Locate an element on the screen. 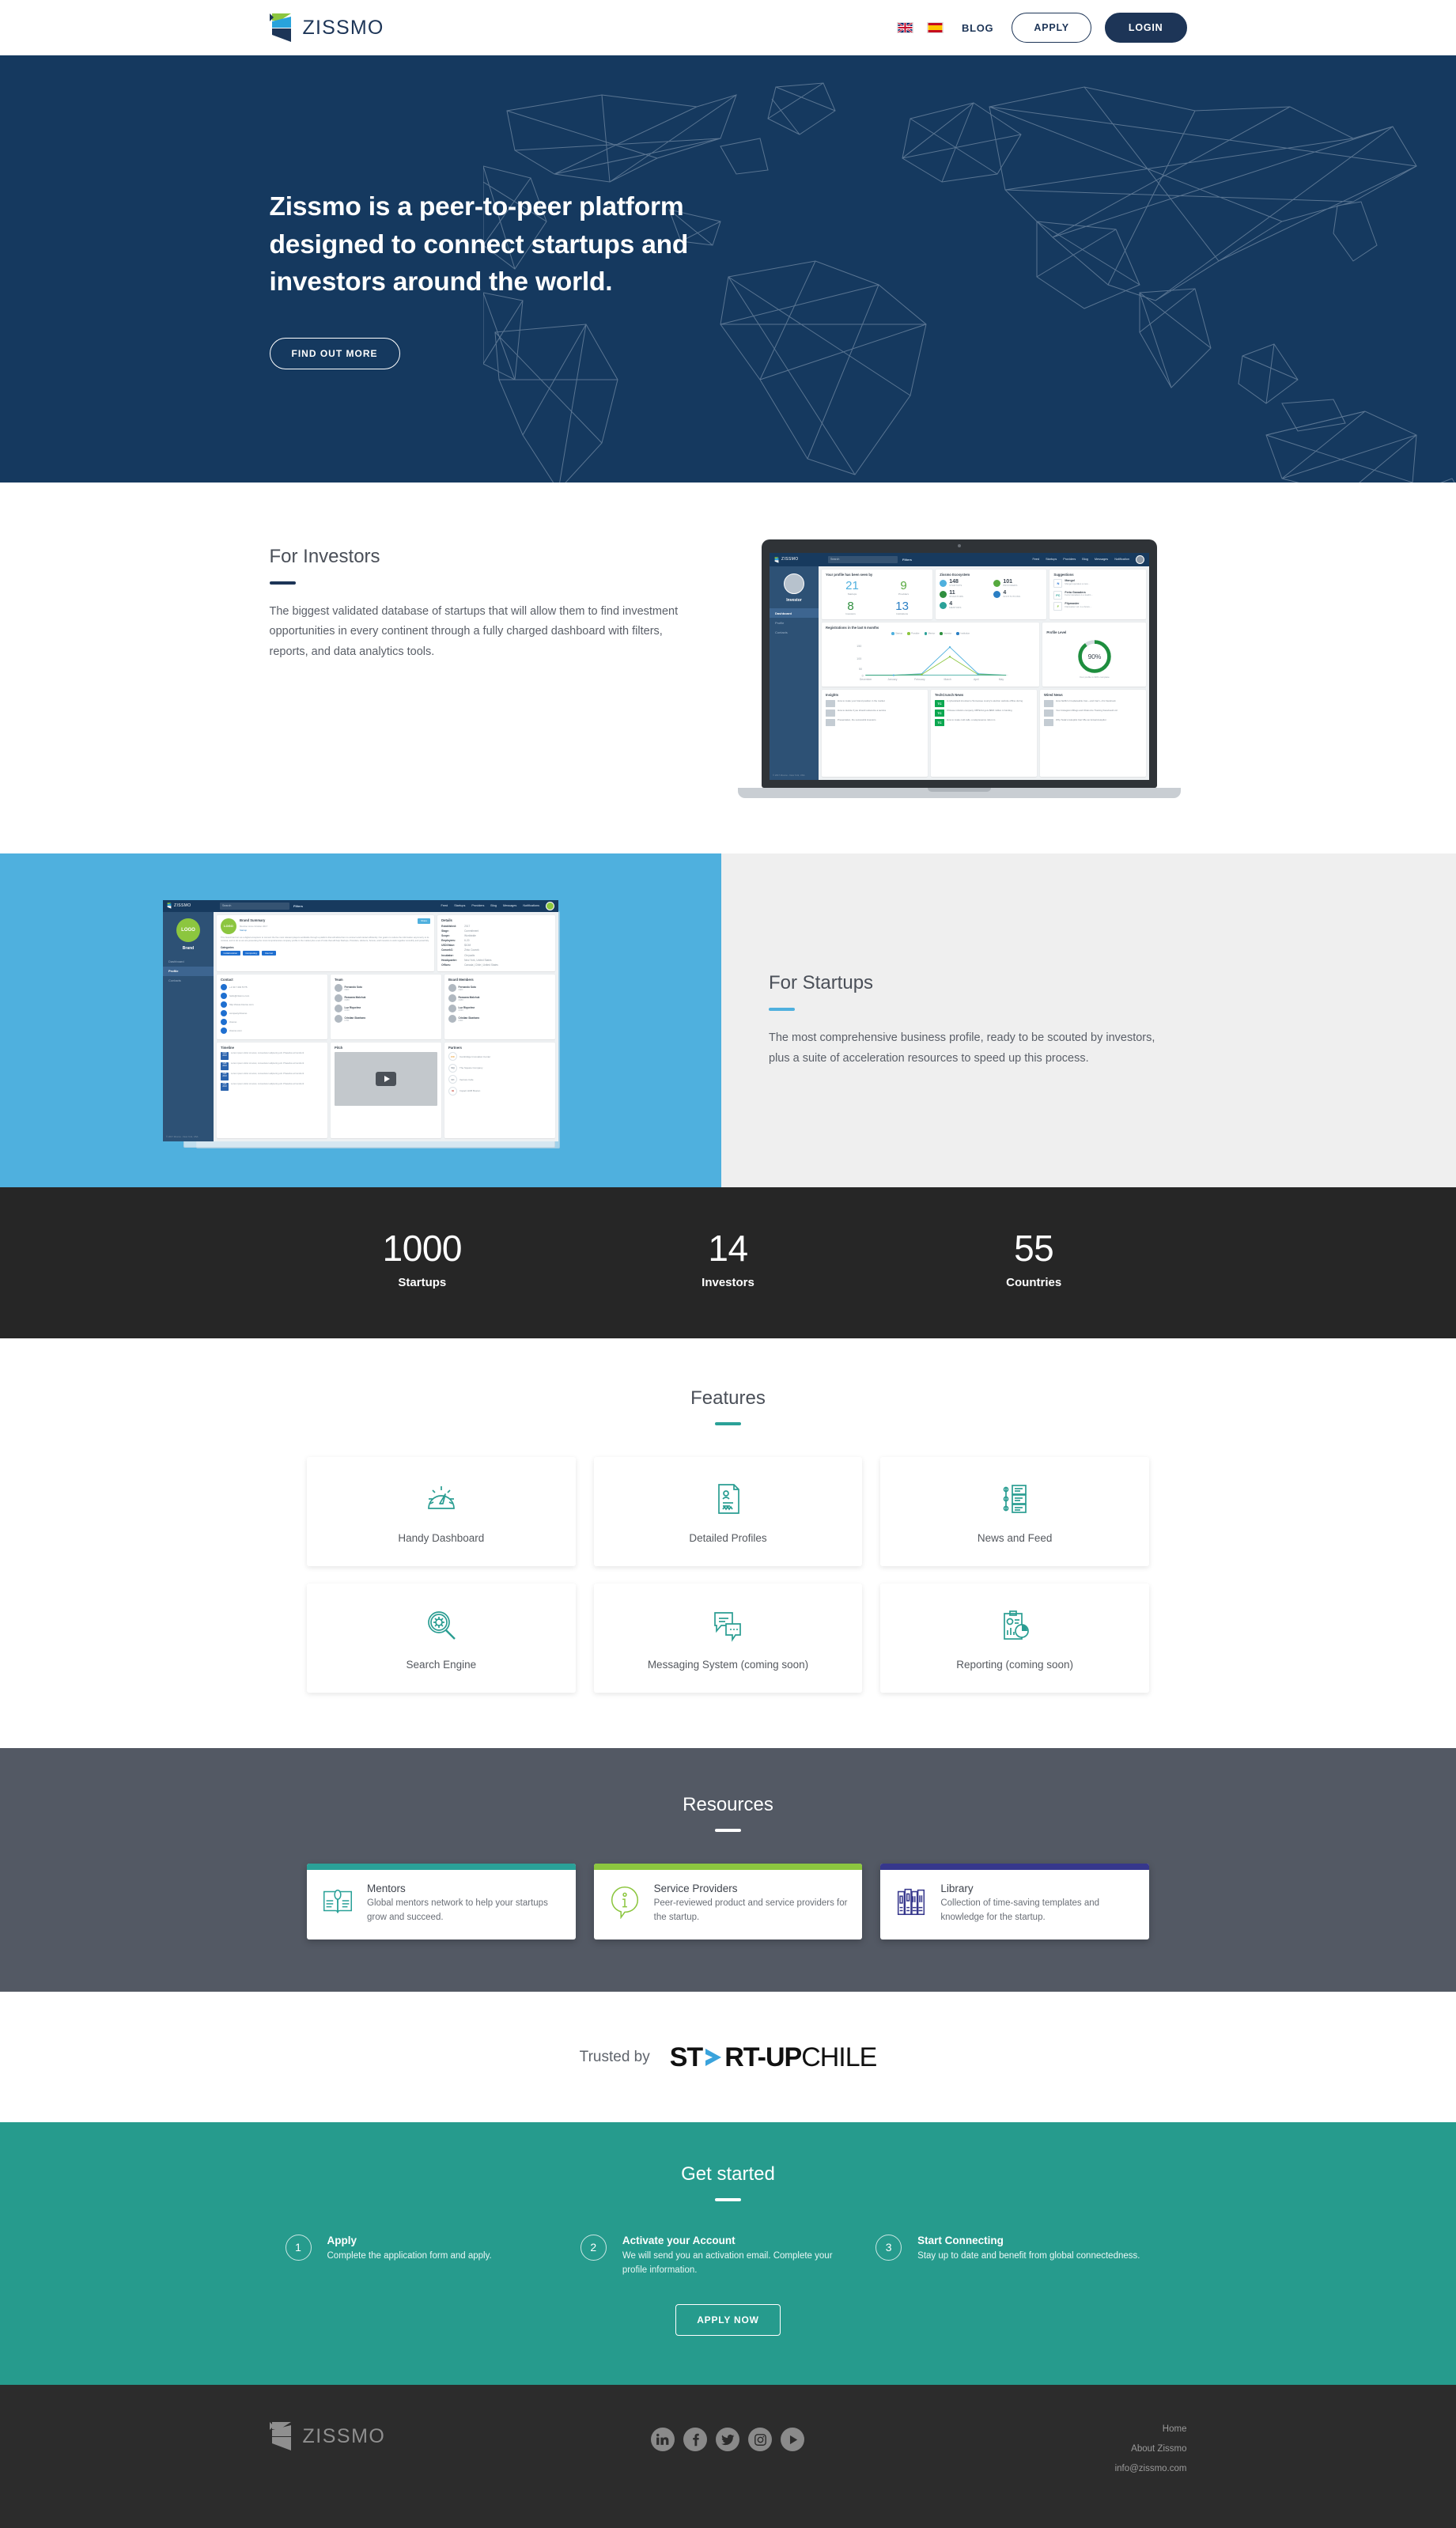 This screenshot has height=2528, width=1456. section-rule is located at coordinates (728, 1830).